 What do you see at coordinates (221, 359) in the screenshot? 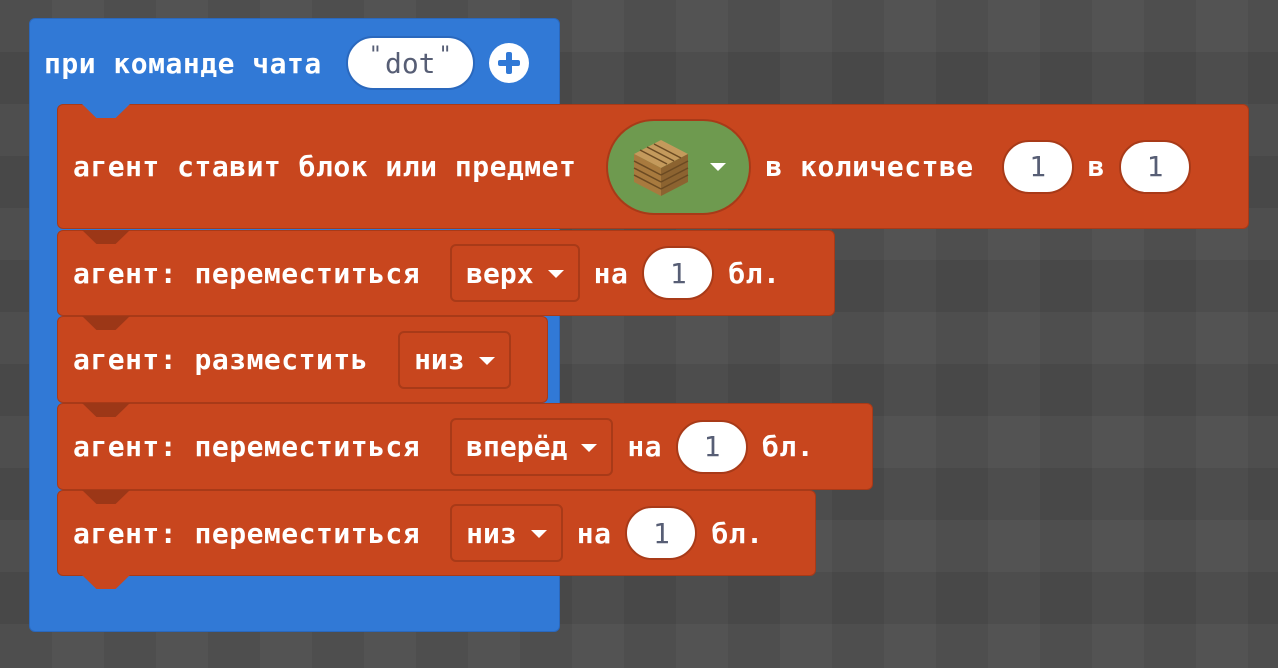
I see `place-label: агент: разместить` at bounding box center [221, 359].